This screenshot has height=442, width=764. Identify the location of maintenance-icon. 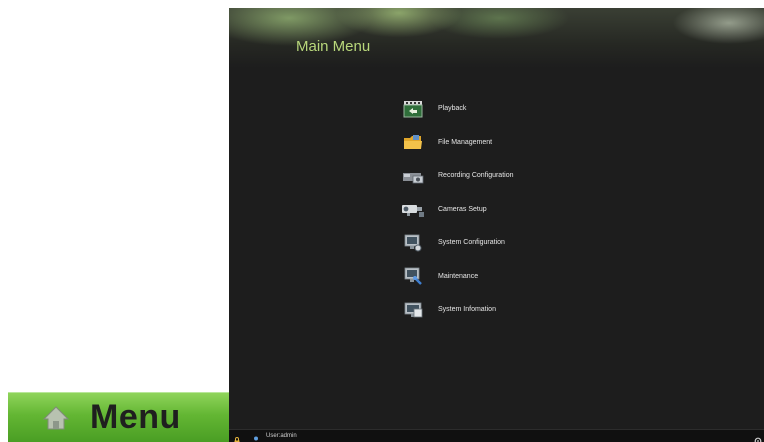
(413, 276).